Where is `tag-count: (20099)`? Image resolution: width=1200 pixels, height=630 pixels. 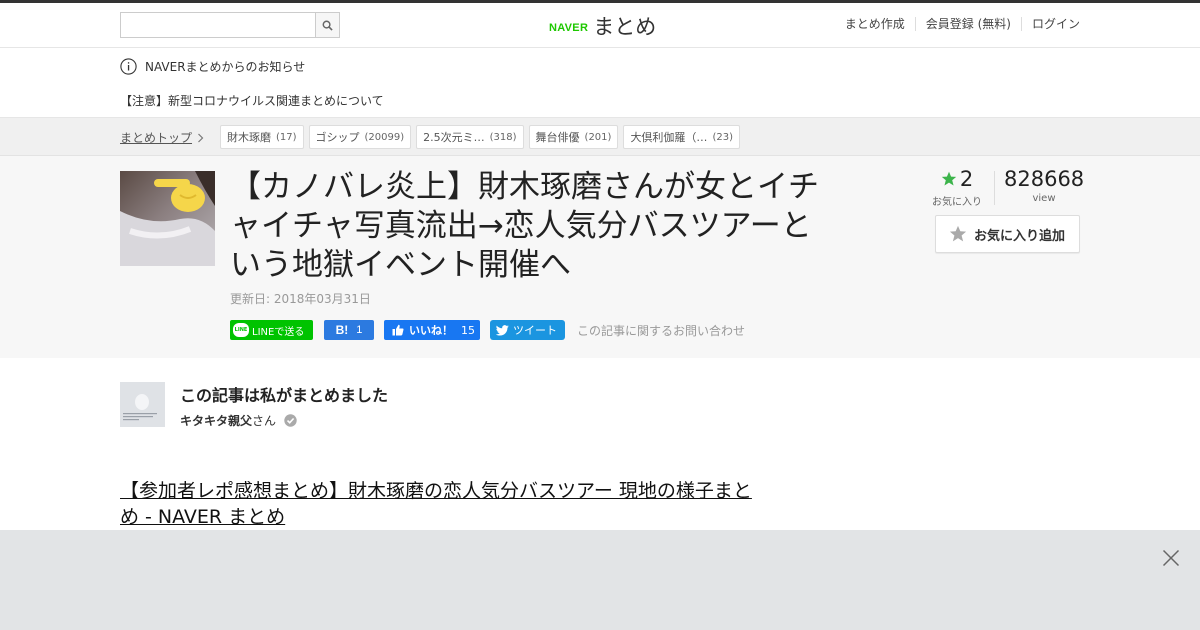
tag-count: (20099) is located at coordinates (384, 137).